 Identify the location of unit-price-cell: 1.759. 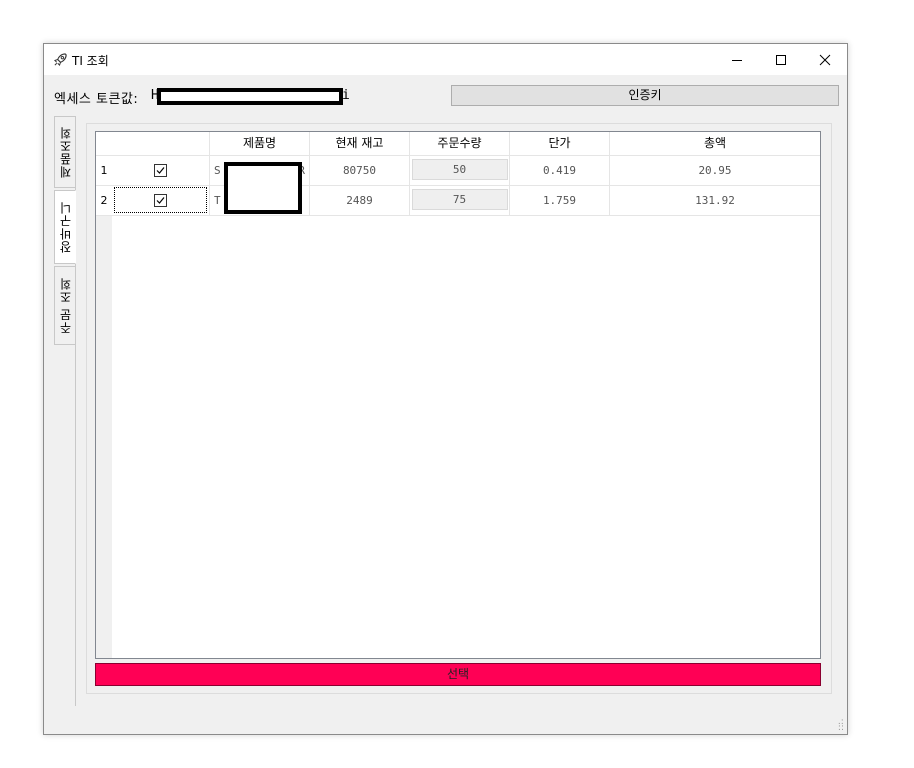
(560, 201).